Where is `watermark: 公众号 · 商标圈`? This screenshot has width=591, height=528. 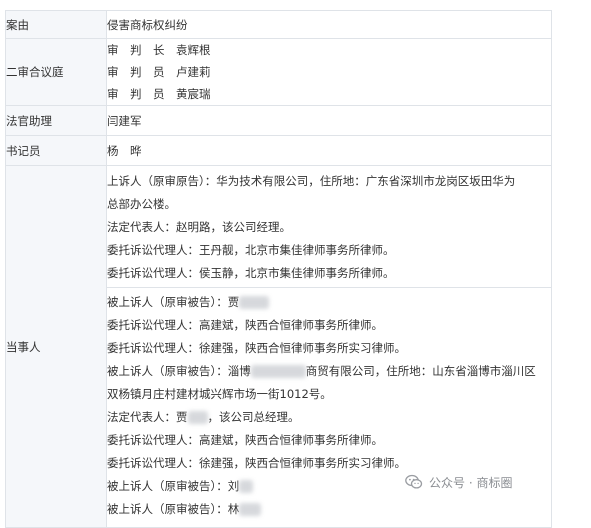
watermark: 公众号 · 商标圈 is located at coordinates (458, 482).